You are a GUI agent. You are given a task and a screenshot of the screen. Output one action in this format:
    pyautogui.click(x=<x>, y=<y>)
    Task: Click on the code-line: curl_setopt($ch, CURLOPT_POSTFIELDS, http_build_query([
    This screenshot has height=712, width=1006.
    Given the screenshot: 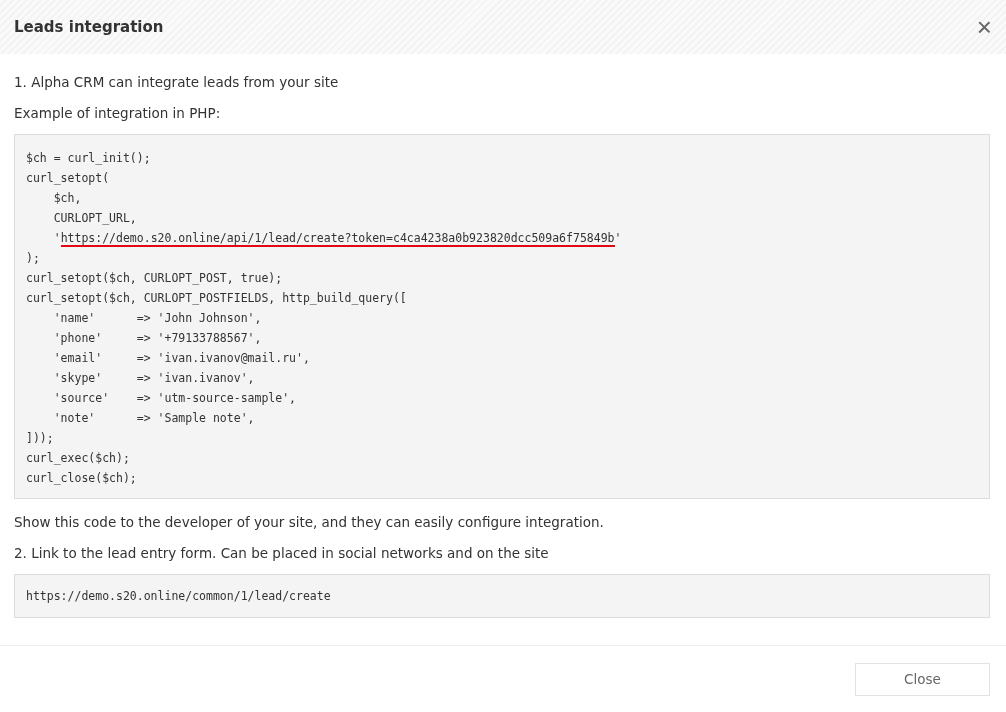 What is the action you would take?
    pyautogui.click(x=216, y=298)
    